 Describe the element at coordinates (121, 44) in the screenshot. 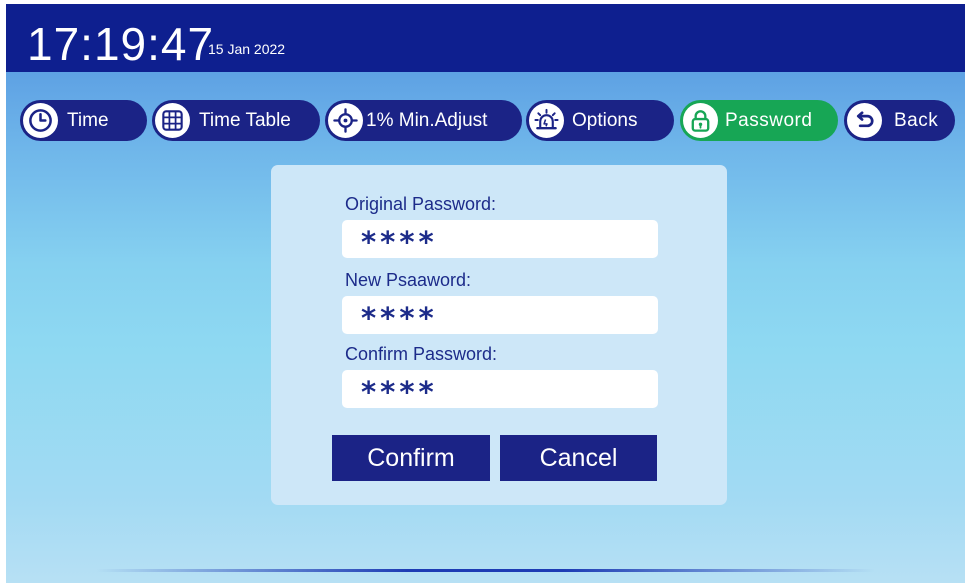

I see `clock-time: 17:19:47` at that location.